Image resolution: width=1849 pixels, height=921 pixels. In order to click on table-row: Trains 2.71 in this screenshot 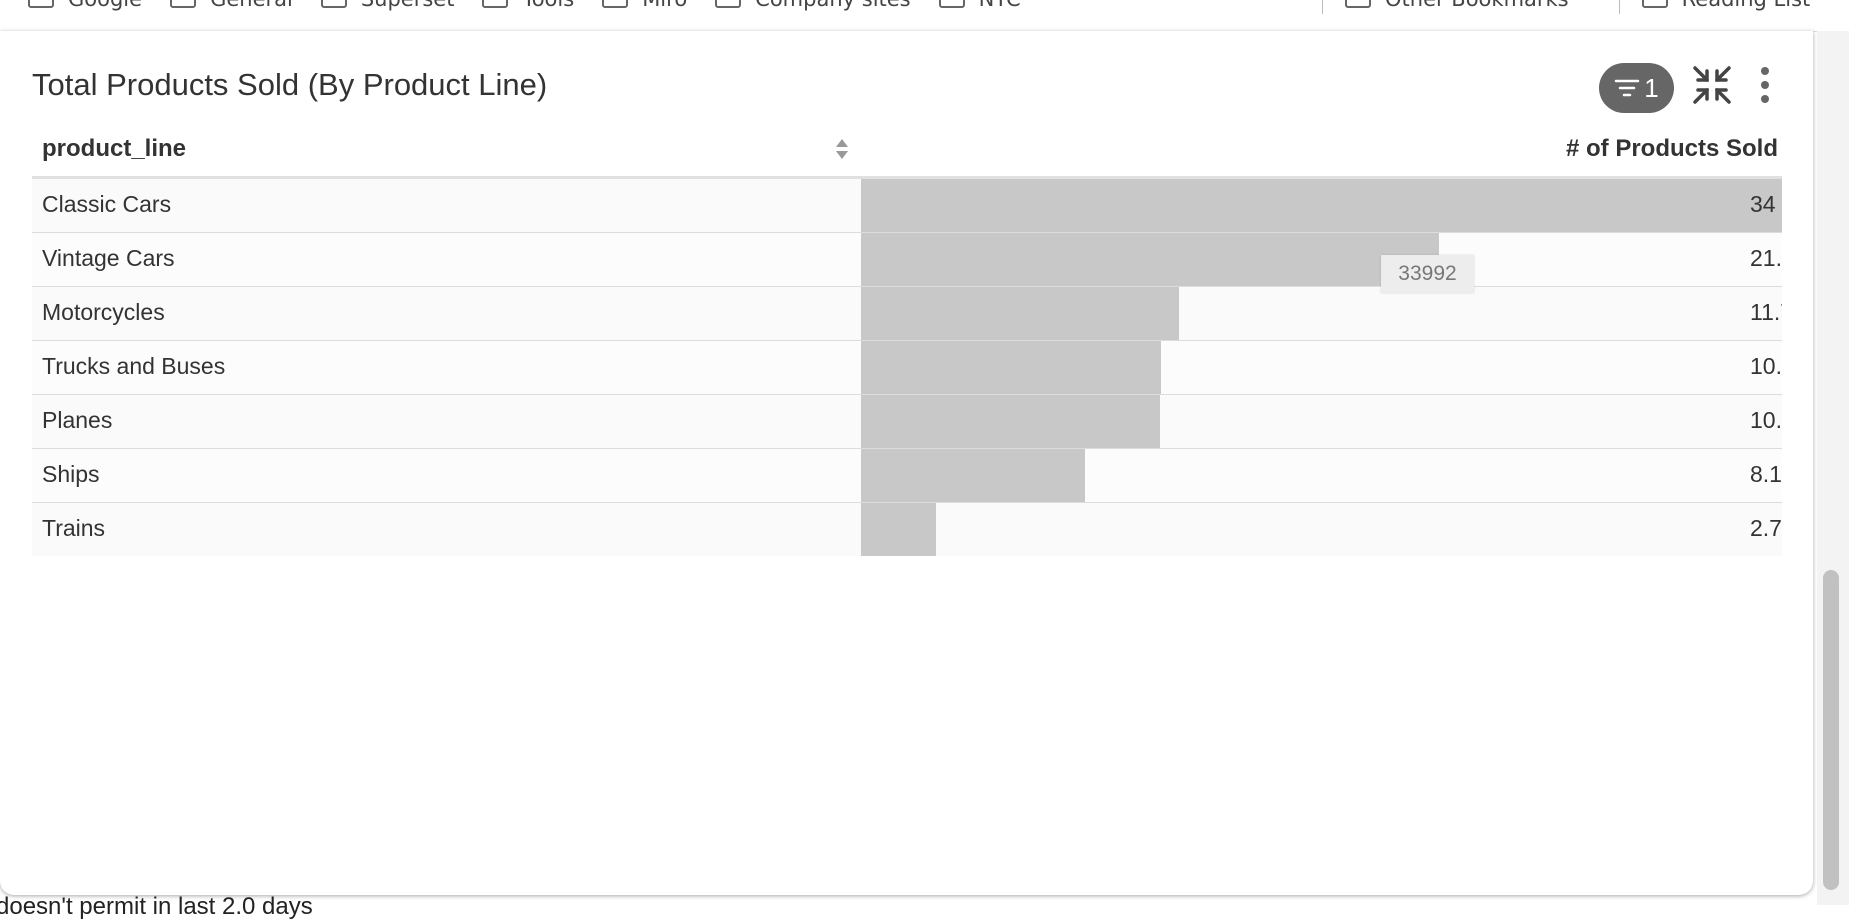, I will do `click(907, 529)`.